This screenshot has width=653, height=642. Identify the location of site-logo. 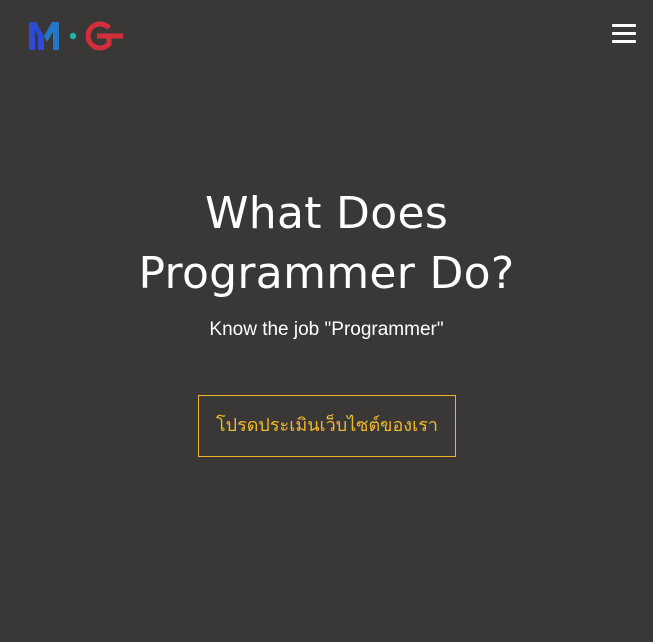
(77, 36).